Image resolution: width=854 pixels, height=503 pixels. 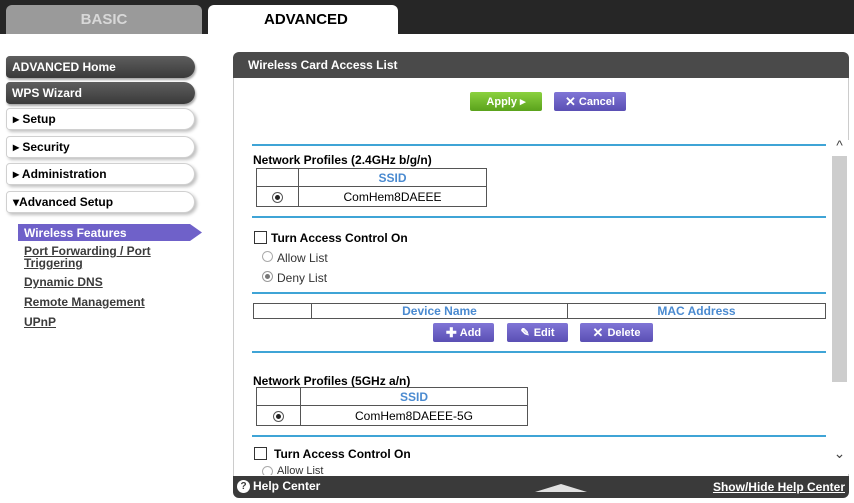 I want to click on question-icon: ?, so click(x=243, y=486).